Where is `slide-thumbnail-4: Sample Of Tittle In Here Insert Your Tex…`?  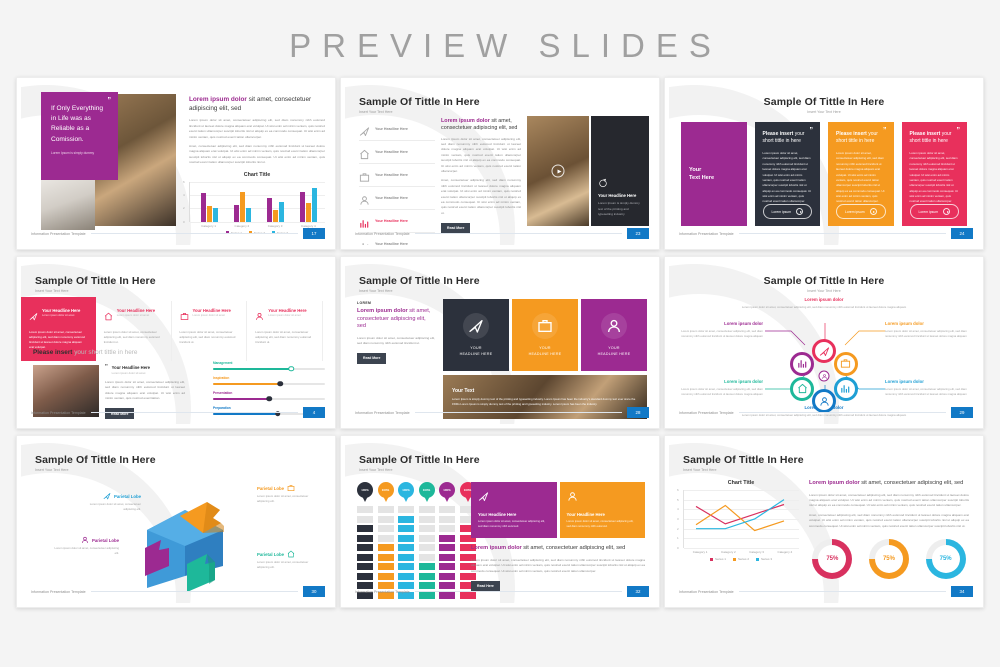 slide-thumbnail-4: Sample Of Tittle In Here Insert Your Tex… is located at coordinates (176, 342).